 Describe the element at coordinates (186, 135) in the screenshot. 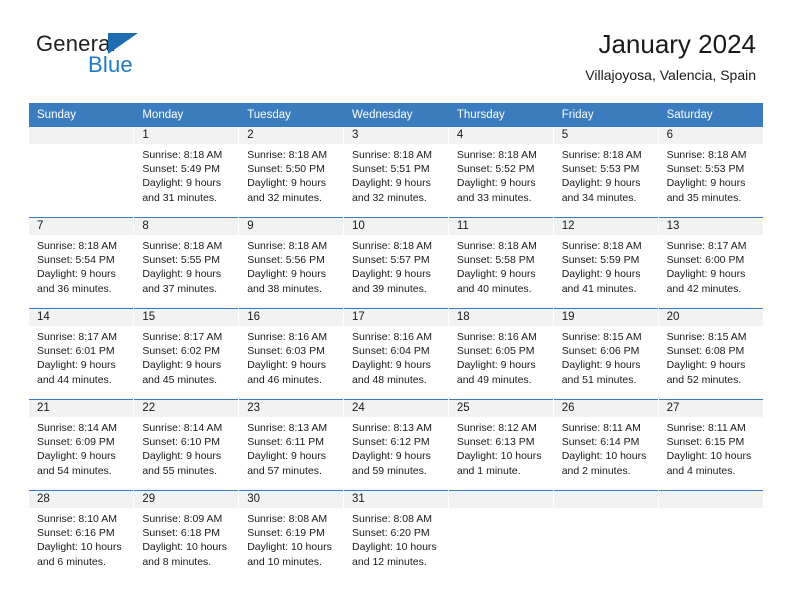

I see `day-number: 1` at that location.